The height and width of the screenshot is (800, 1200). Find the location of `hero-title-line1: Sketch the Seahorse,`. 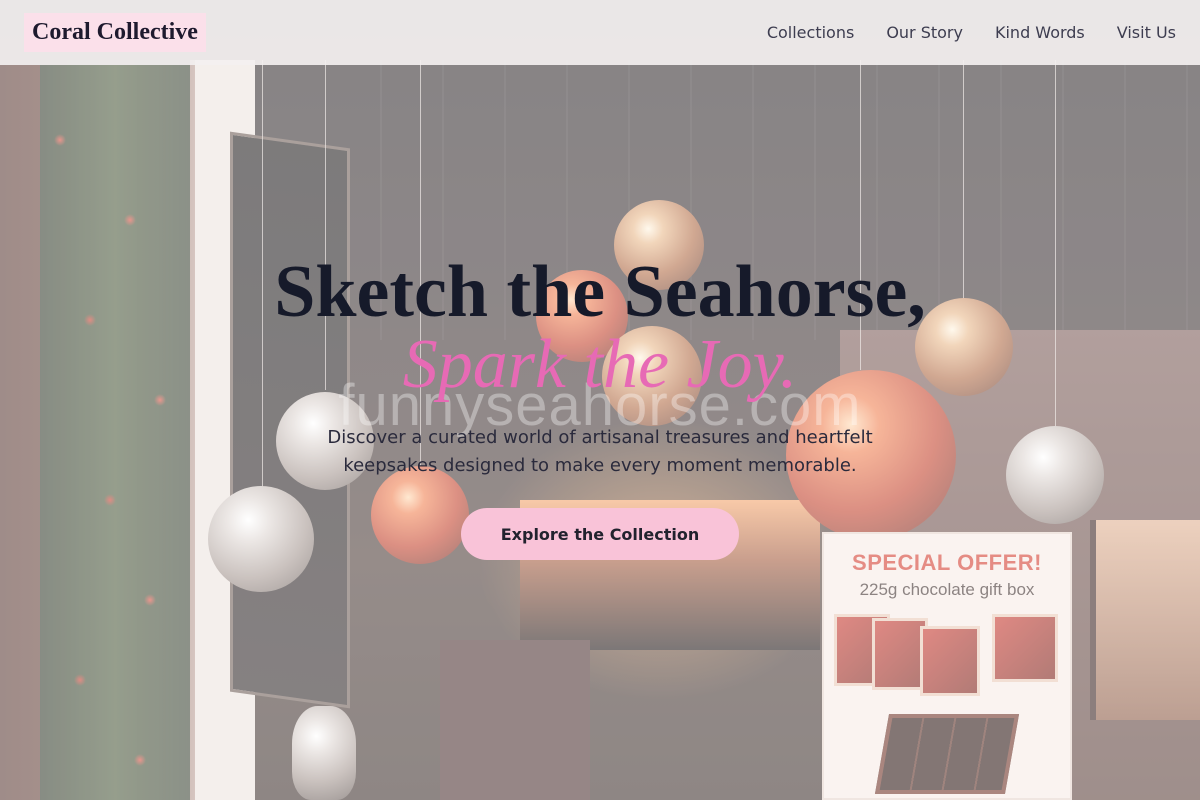

hero-title-line1: Sketch the Seahorse, is located at coordinates (600, 292).